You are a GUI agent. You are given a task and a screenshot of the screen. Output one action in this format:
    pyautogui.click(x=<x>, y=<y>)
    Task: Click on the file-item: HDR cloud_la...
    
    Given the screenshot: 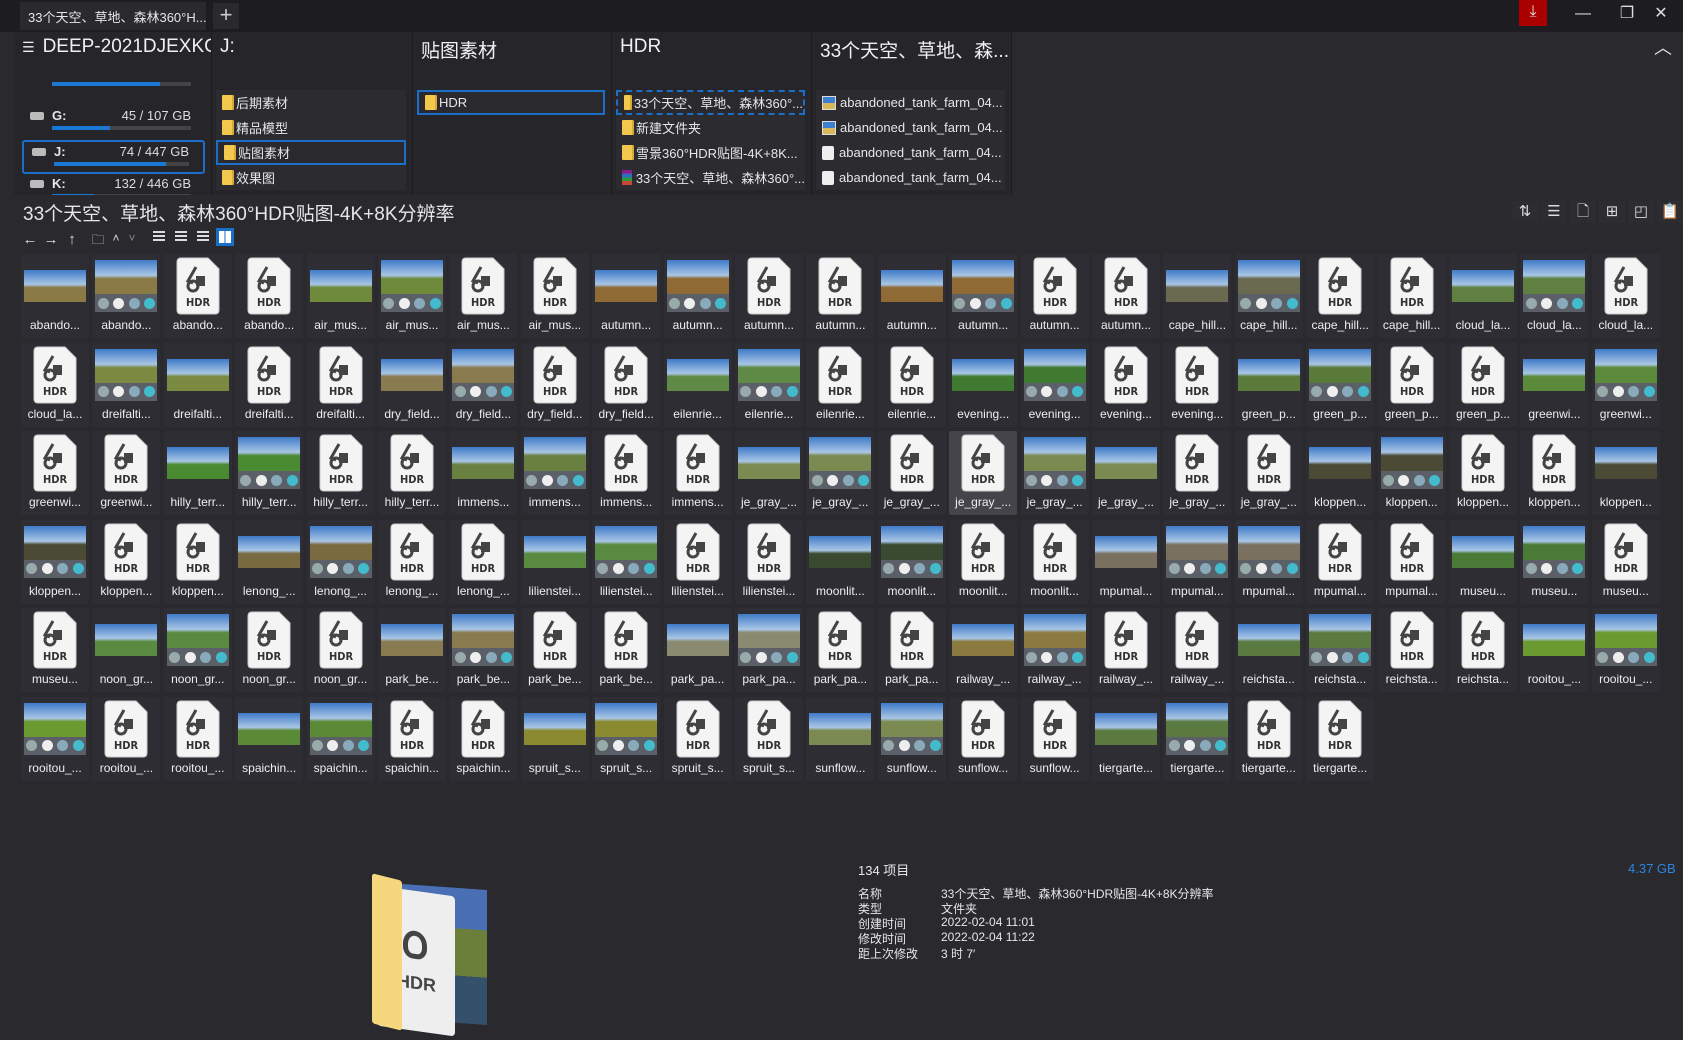 What is the action you would take?
    pyautogui.click(x=55, y=384)
    